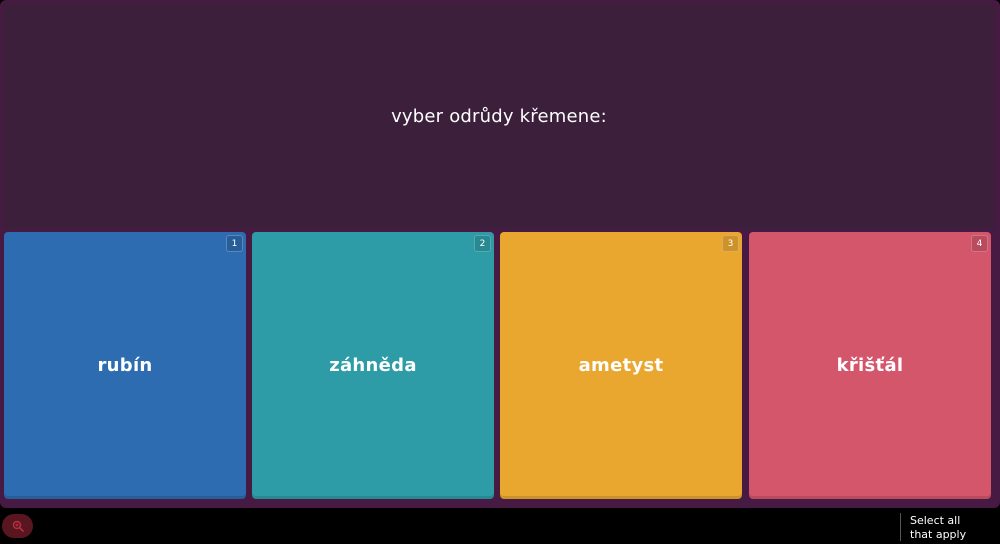 The image size is (1000, 544). I want to click on answer-option-3: 3 ametyst, so click(621, 365).